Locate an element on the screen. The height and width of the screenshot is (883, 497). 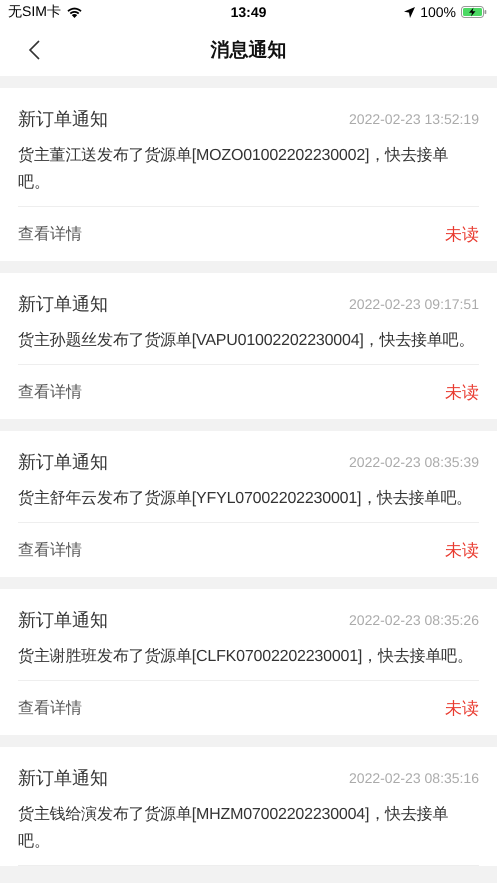
message-text: 货主谢胜班发布了货源单[CLFK07002202230001]，快去接单吧。 is located at coordinates (248, 662).